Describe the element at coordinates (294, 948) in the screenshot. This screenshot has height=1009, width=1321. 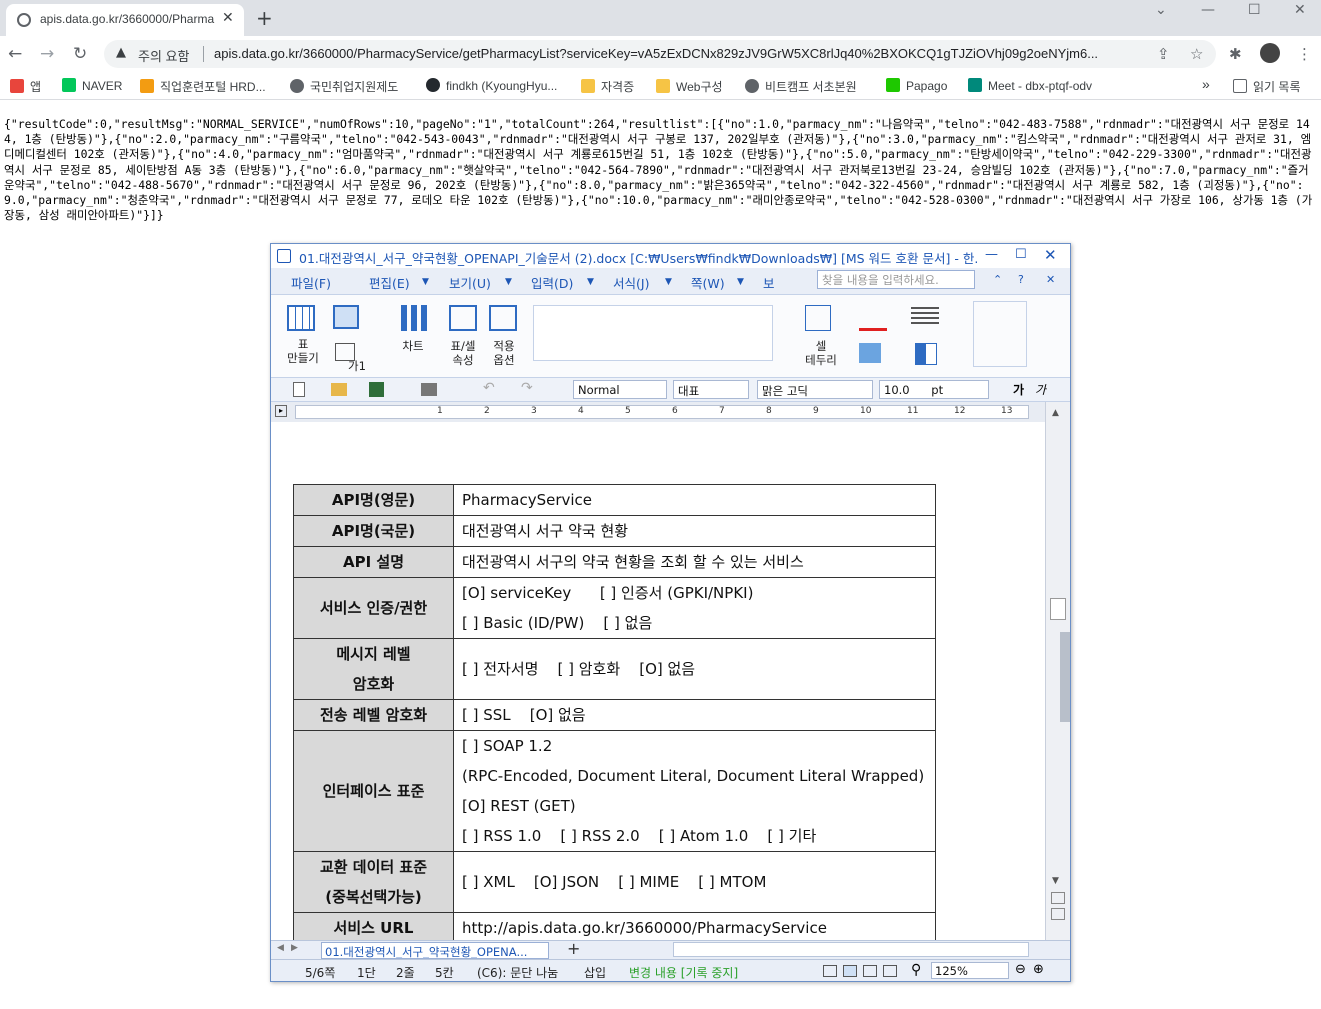
I see `tab-scroll-right-icon: ▶` at that location.